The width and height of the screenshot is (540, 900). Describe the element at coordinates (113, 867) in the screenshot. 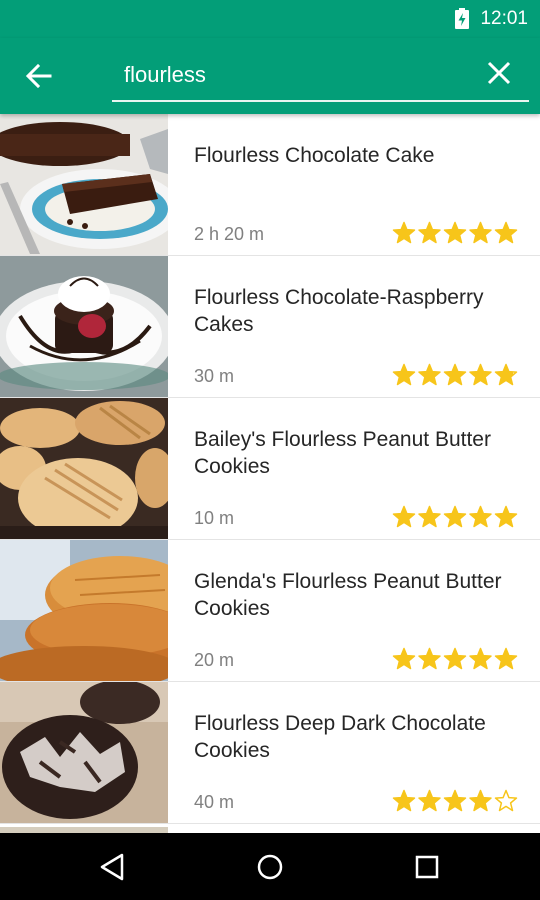

I see `triangle-back-icon` at that location.